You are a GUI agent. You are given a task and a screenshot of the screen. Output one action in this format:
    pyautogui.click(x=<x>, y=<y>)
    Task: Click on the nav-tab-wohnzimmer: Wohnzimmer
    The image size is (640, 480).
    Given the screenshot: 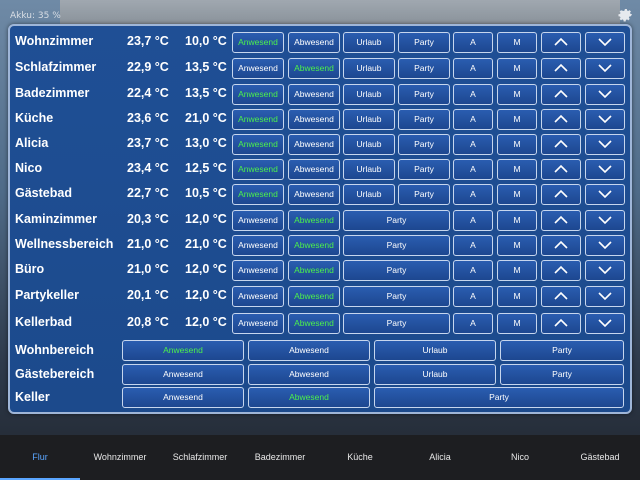 What is the action you would take?
    pyautogui.click(x=120, y=457)
    